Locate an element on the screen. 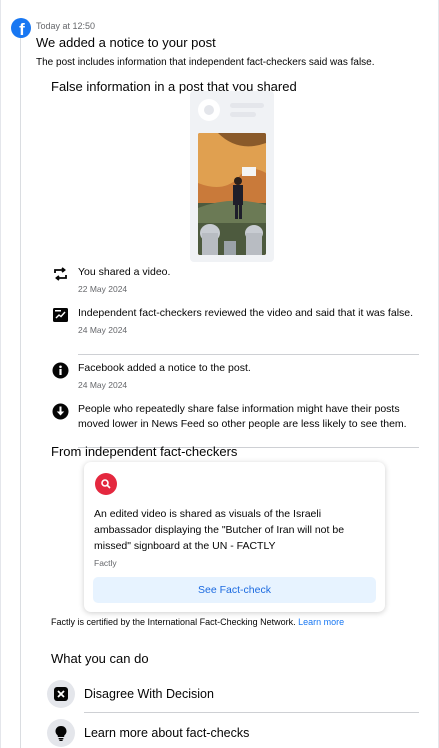  actions-heading: What you can do is located at coordinates (100, 658).